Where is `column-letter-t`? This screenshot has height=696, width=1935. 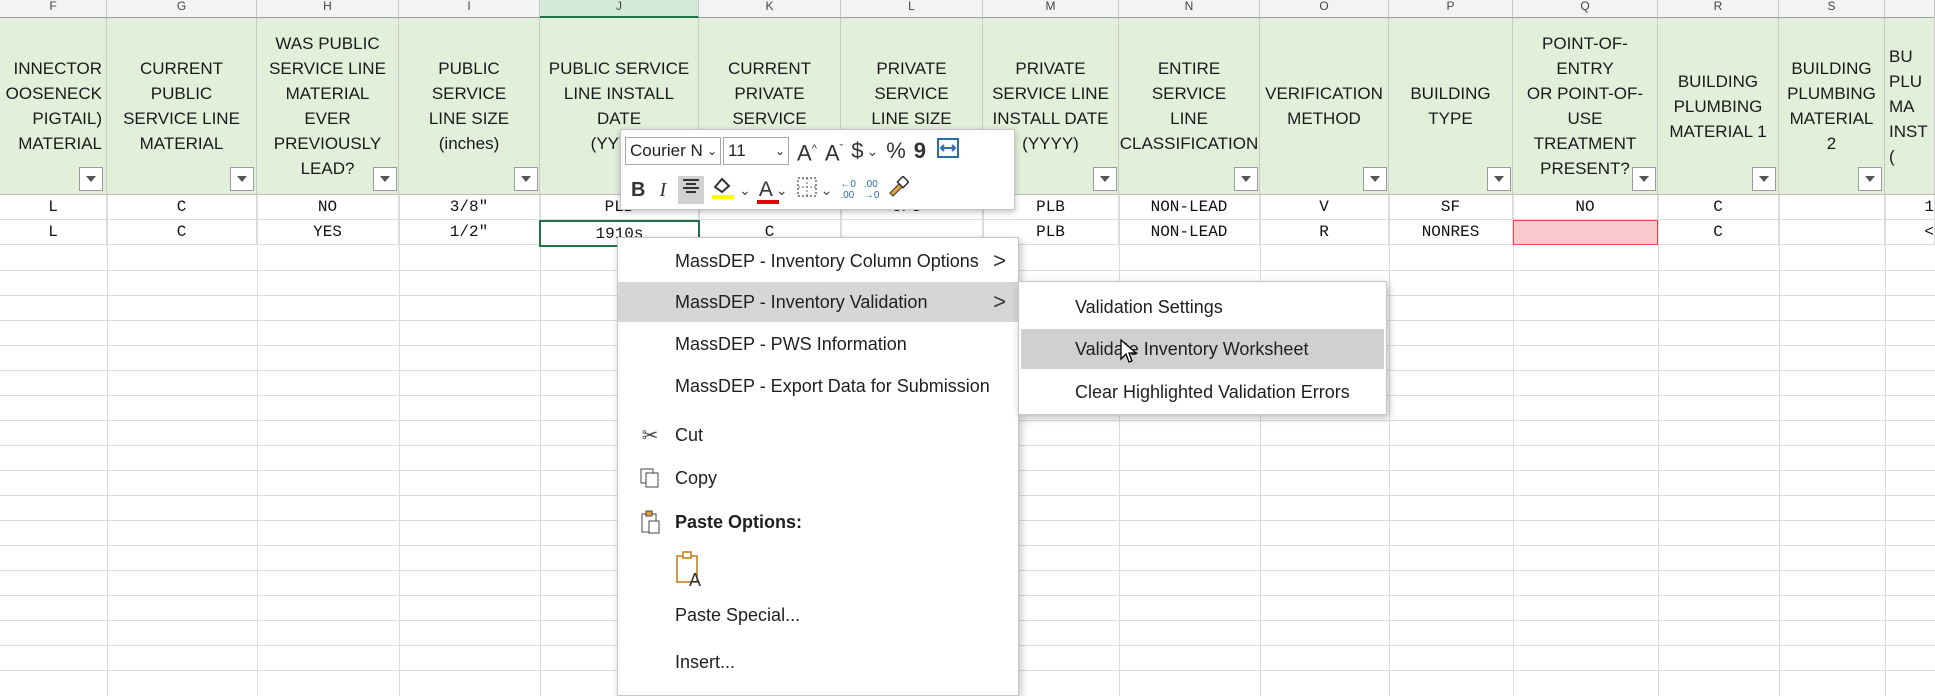
column-letter-t is located at coordinates (1910, 9).